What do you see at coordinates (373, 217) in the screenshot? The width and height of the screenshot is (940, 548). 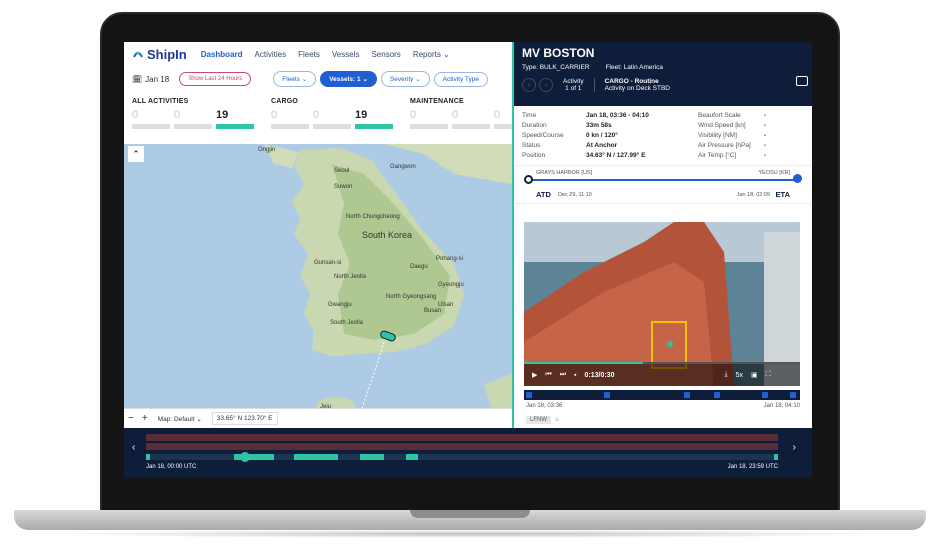 I see `map-label: North Chungcheong` at bounding box center [373, 217].